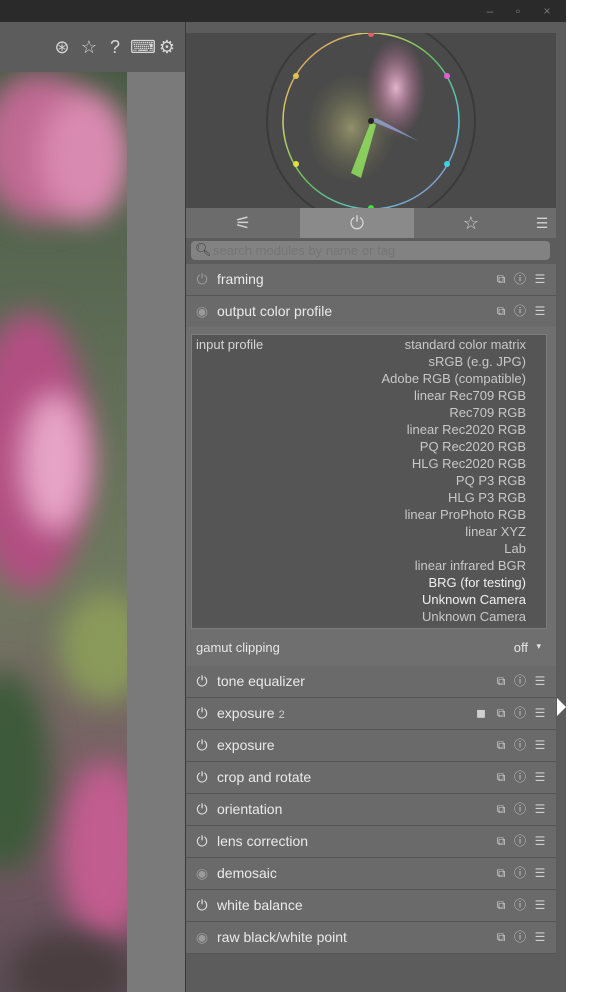 This screenshot has width=602, height=992. I want to click on tab-quick-access: ⚟, so click(243, 223).